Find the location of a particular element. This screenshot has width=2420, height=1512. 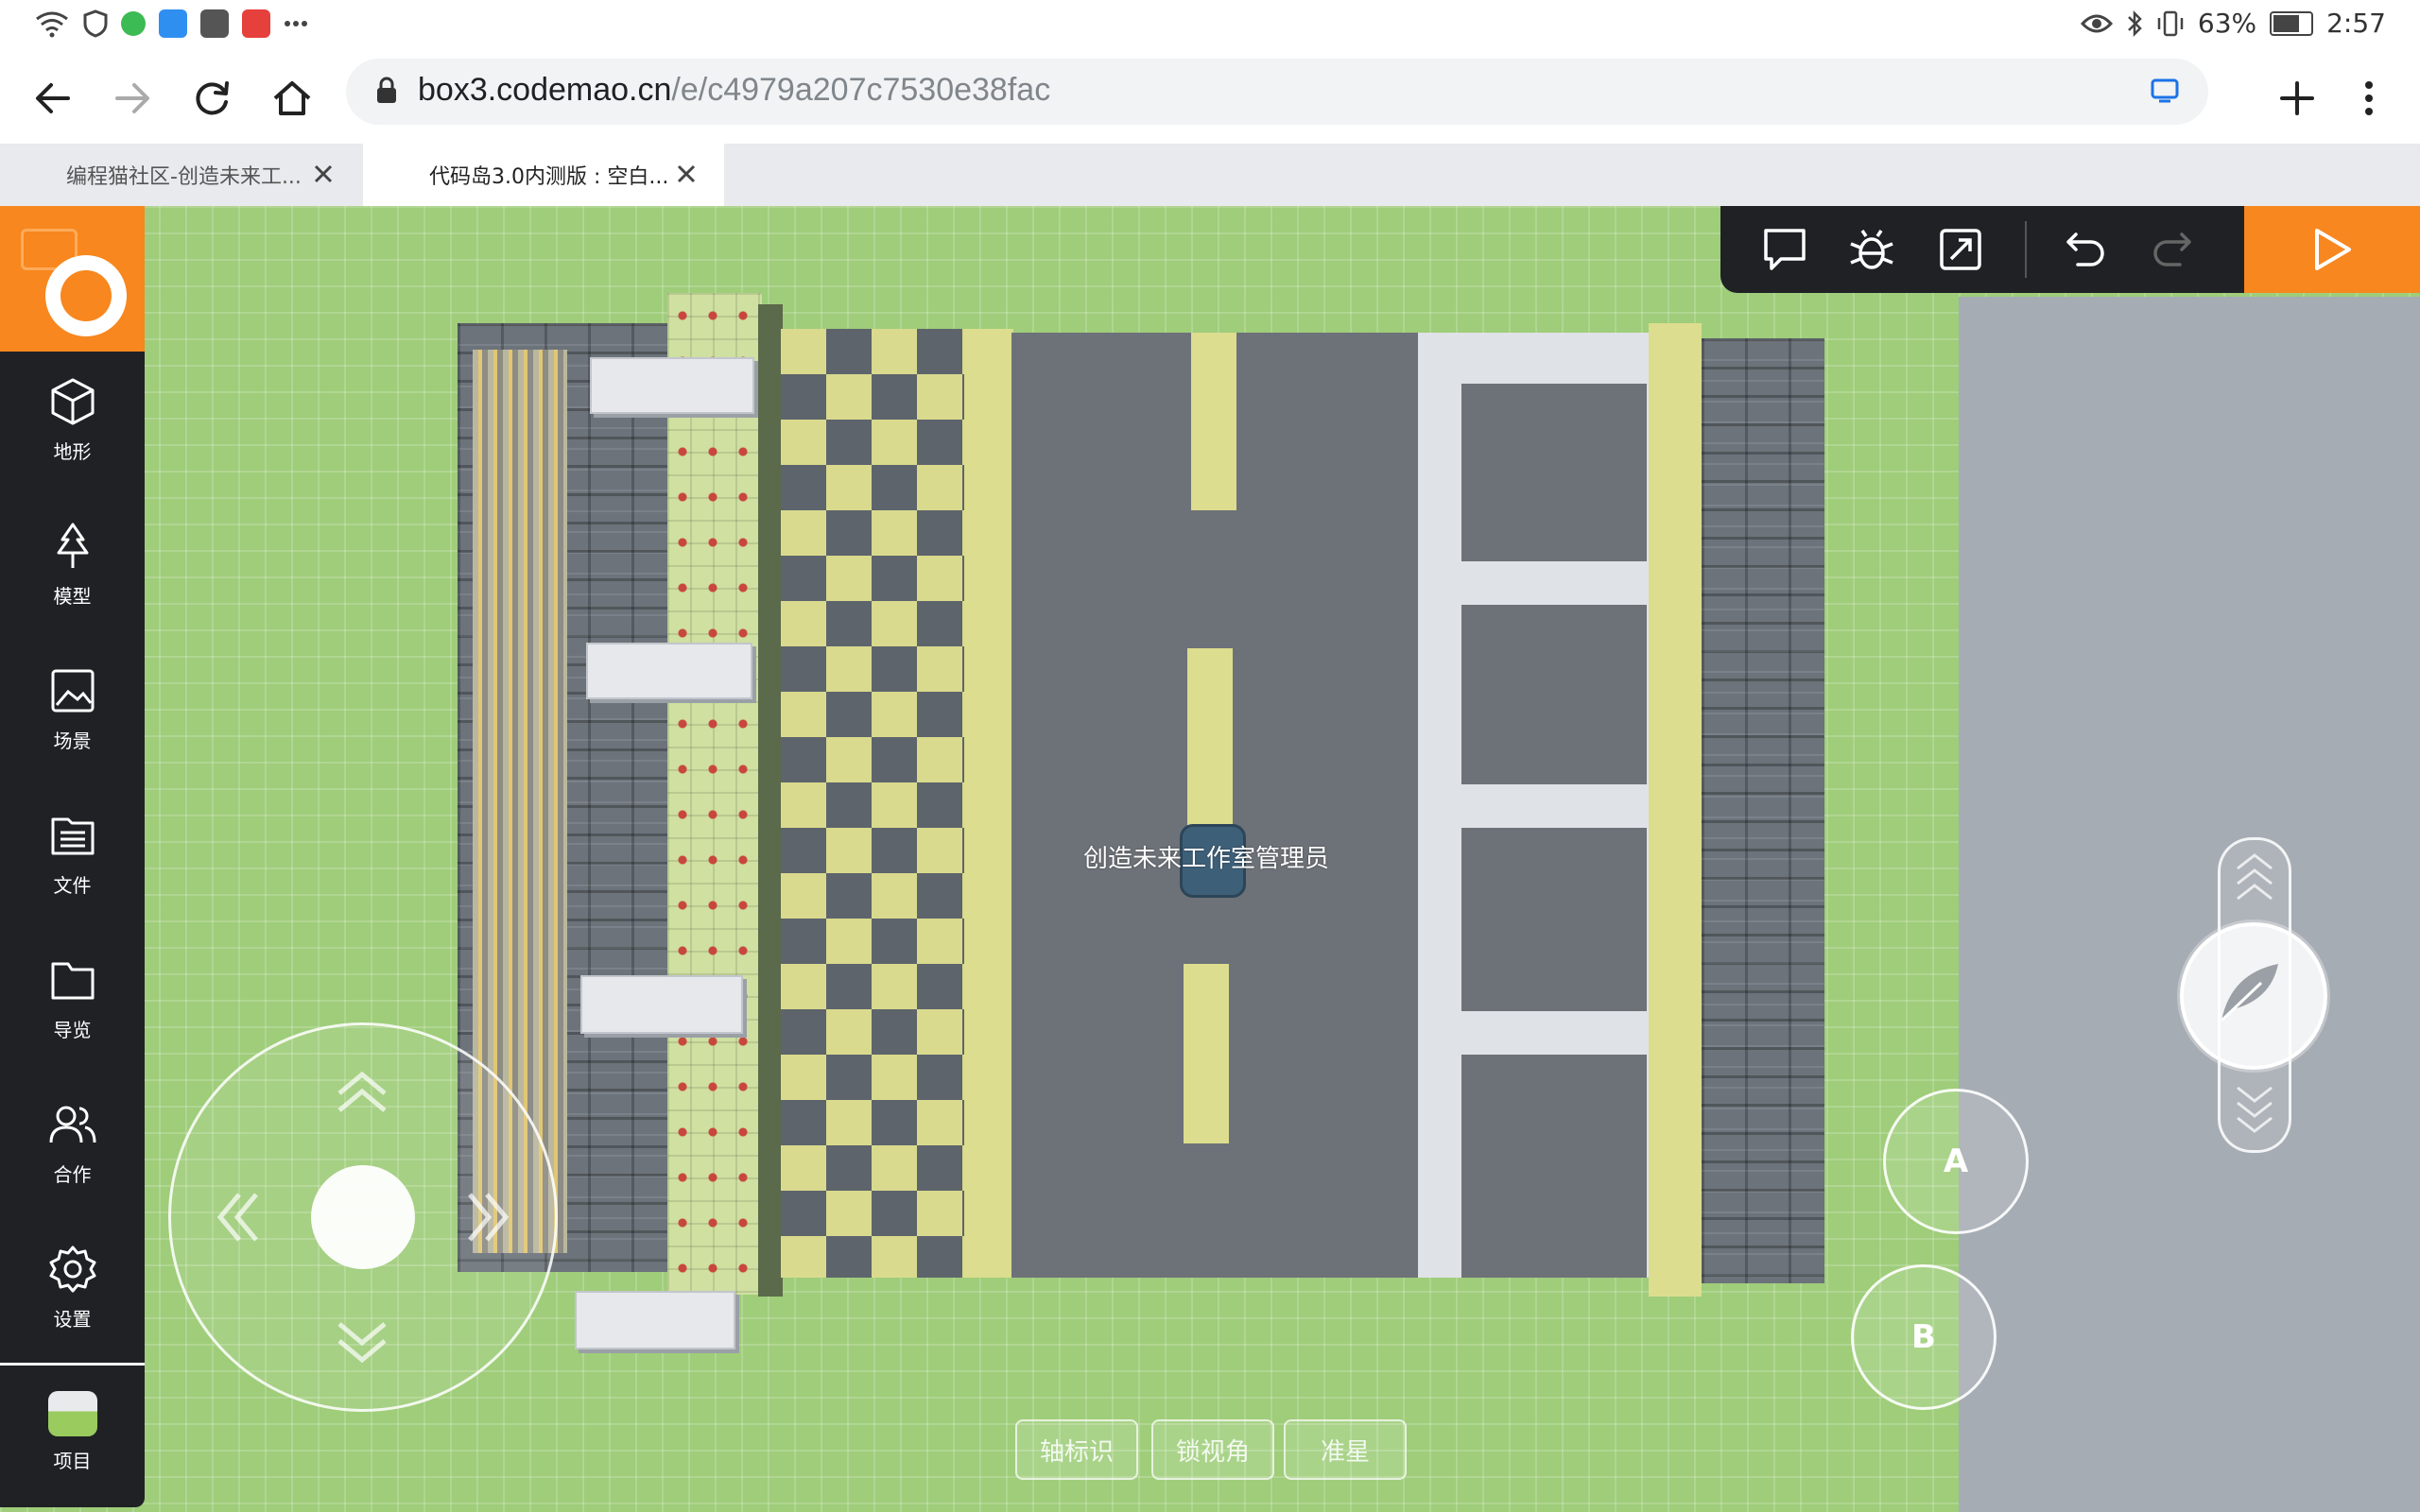

action-a-button: A is located at coordinates (1956, 1161).